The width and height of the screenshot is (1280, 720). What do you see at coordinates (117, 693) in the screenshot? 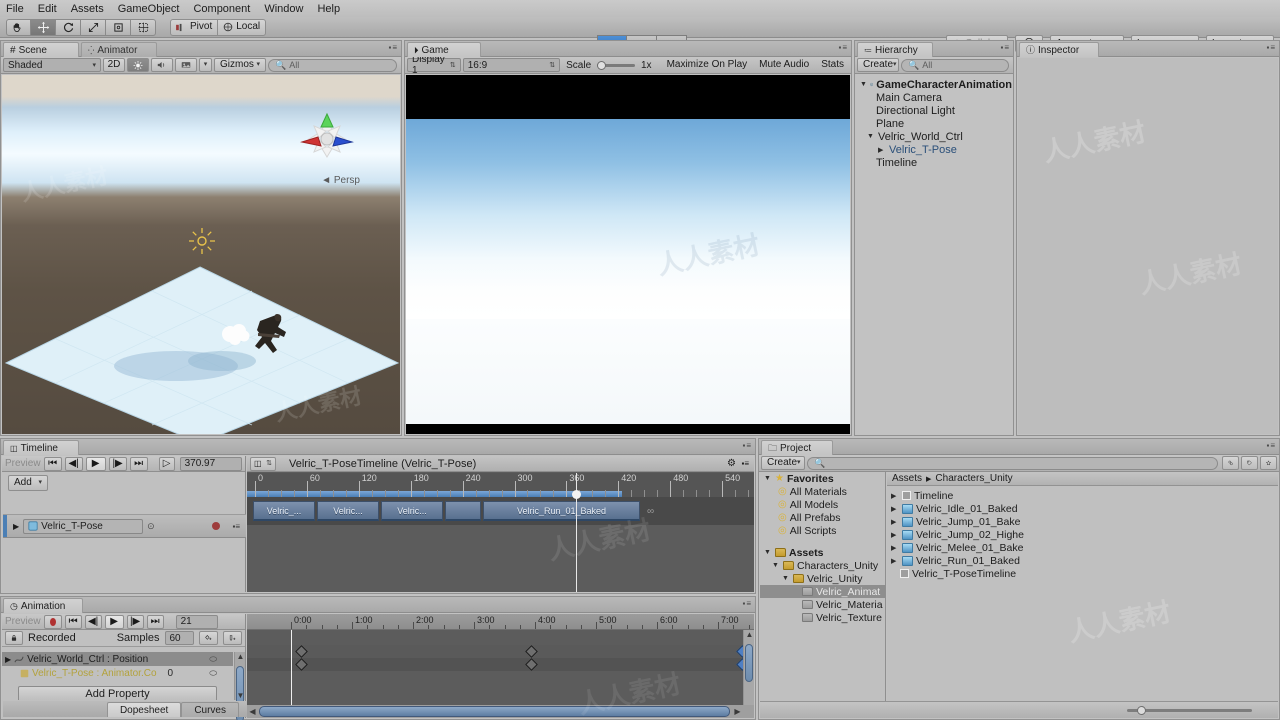
I see `add-property-button: Add Property` at bounding box center [117, 693].